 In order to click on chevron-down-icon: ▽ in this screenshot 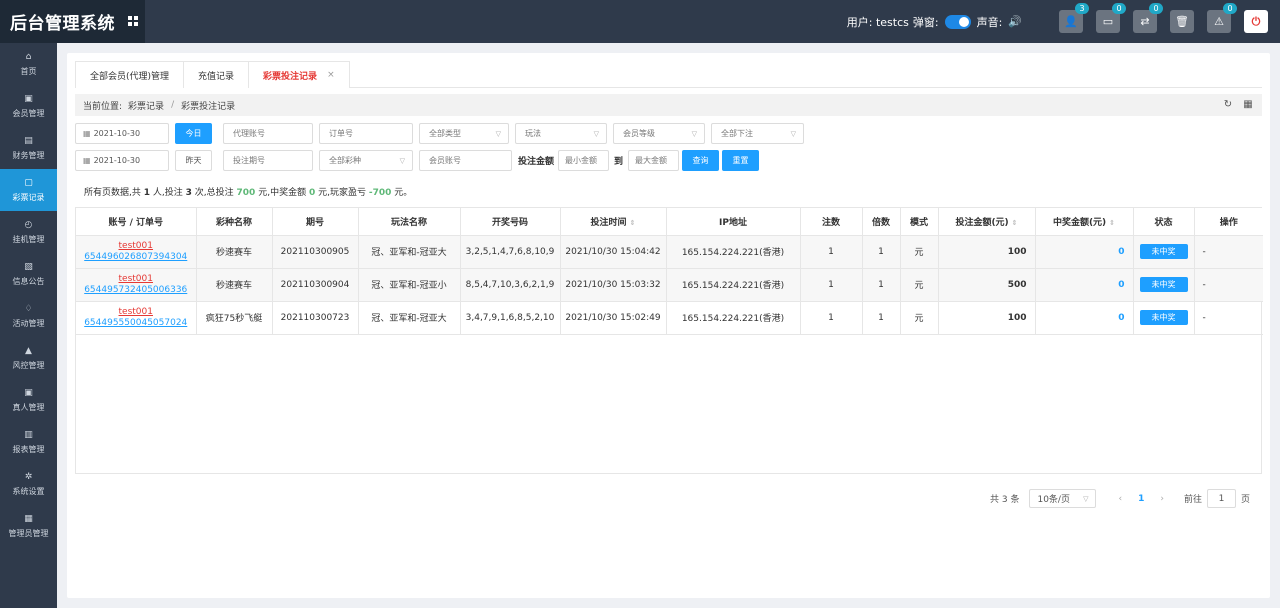, I will do `click(402, 161)`.